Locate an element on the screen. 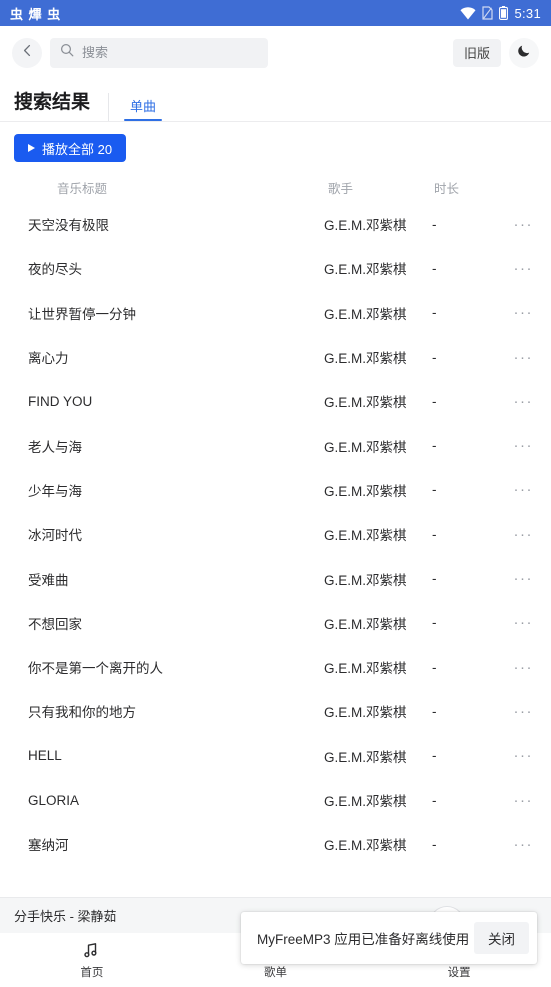 The height and width of the screenshot is (987, 551). song-title: HELL is located at coordinates (45, 756).